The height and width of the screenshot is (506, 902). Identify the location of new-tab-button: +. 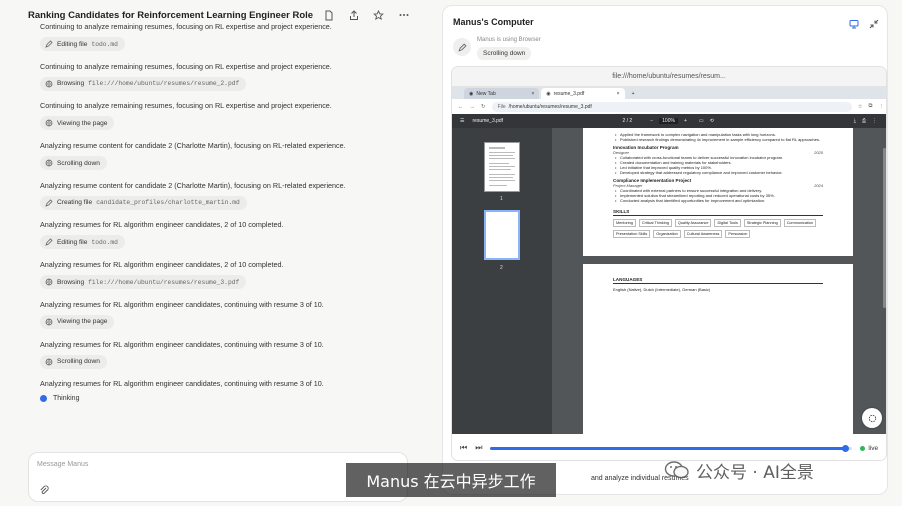
(633, 93).